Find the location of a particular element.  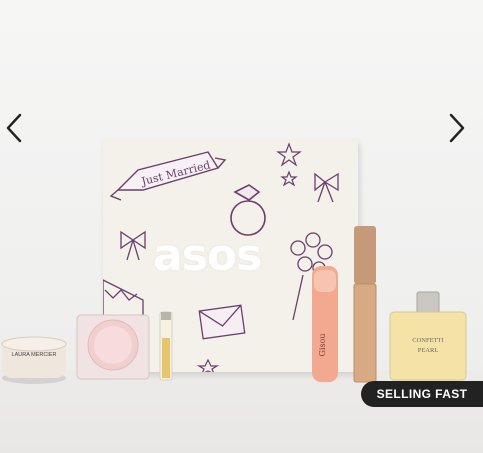

selling-fast-badge: SELLING FAST is located at coordinates (422, 394).